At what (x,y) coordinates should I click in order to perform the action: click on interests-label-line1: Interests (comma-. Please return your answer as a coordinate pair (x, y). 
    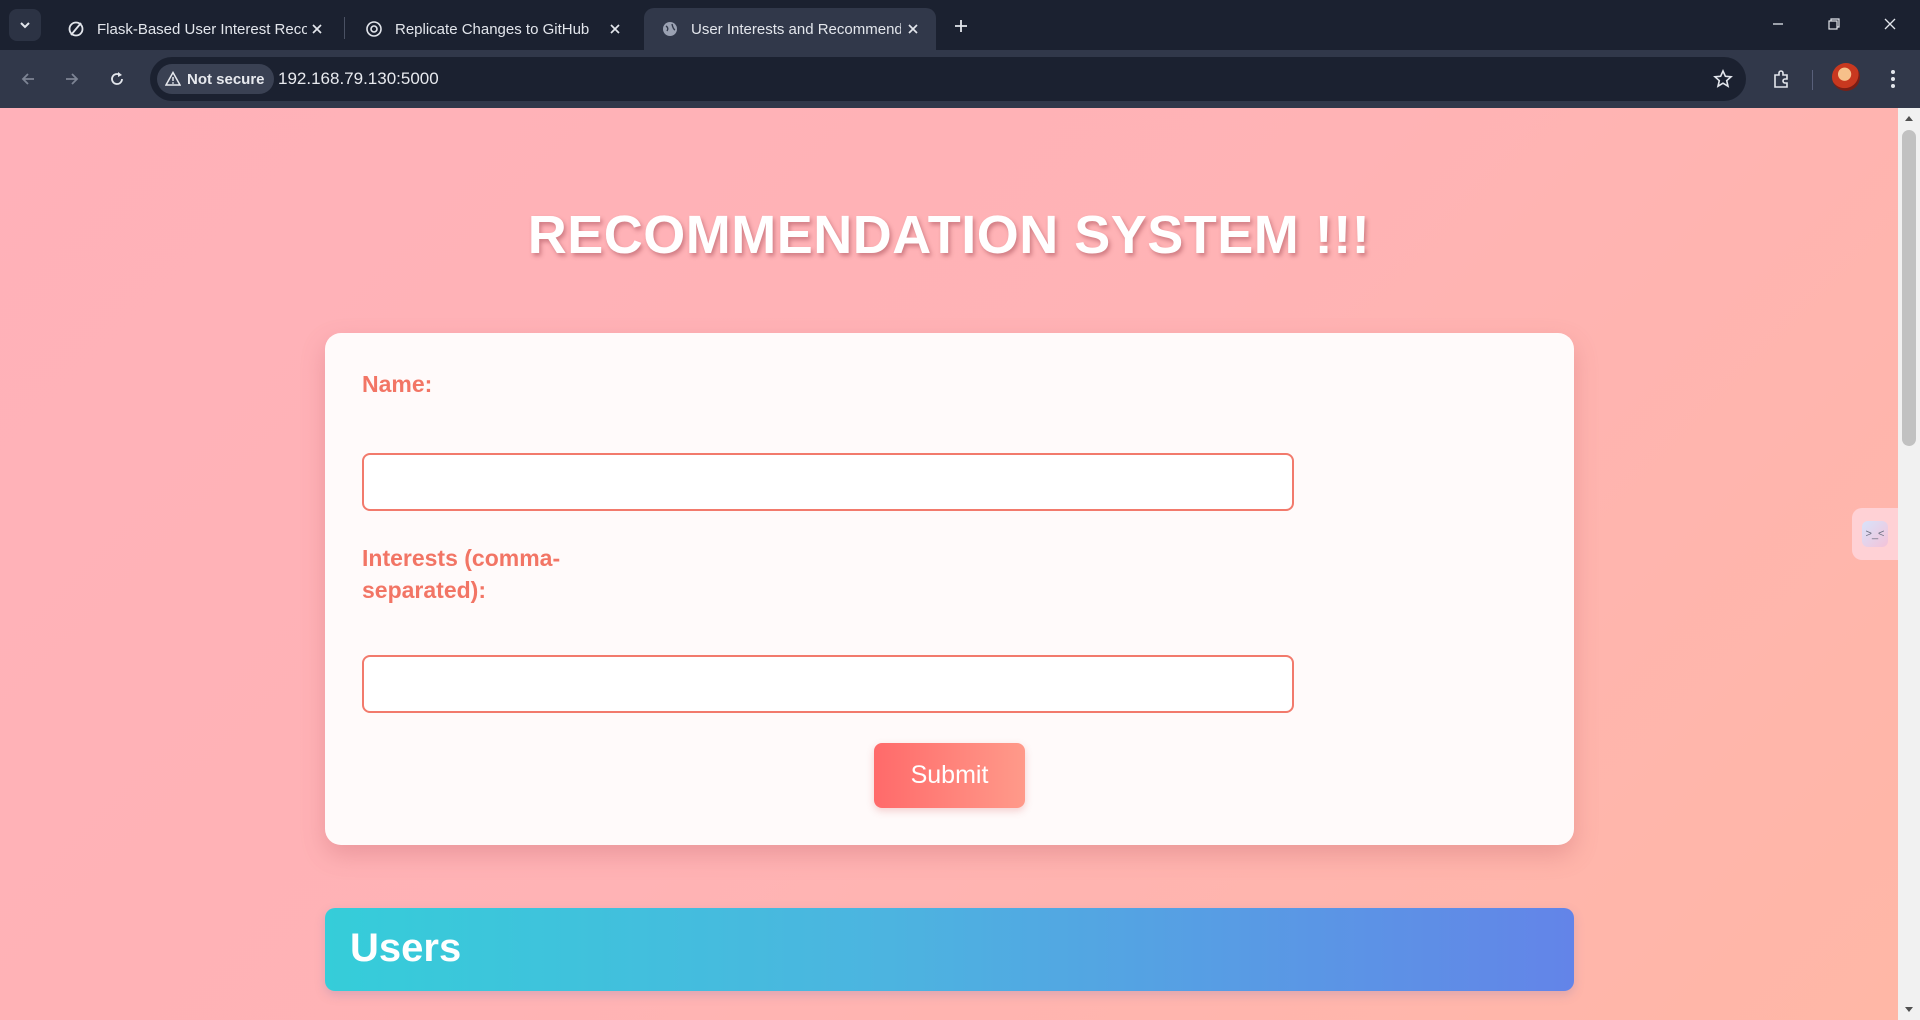
    Looking at the image, I should click on (461, 558).